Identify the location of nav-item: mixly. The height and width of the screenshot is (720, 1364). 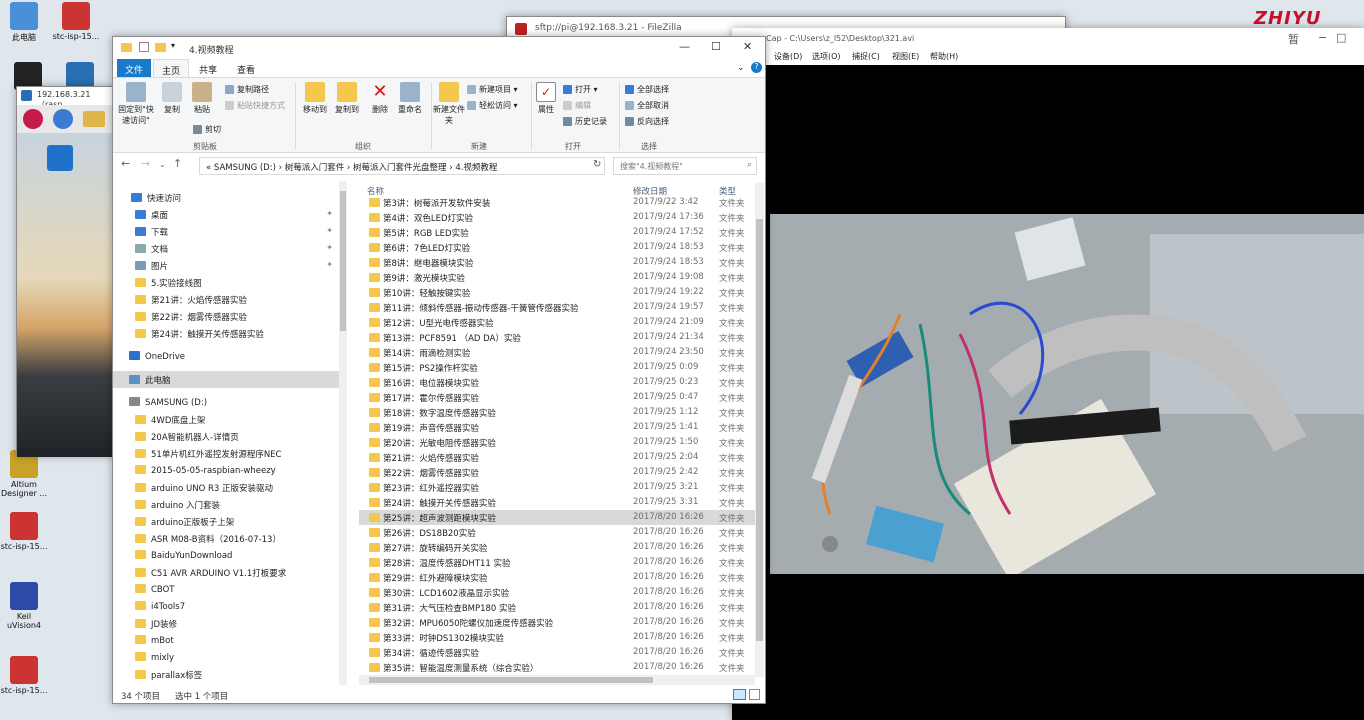
(226, 657).